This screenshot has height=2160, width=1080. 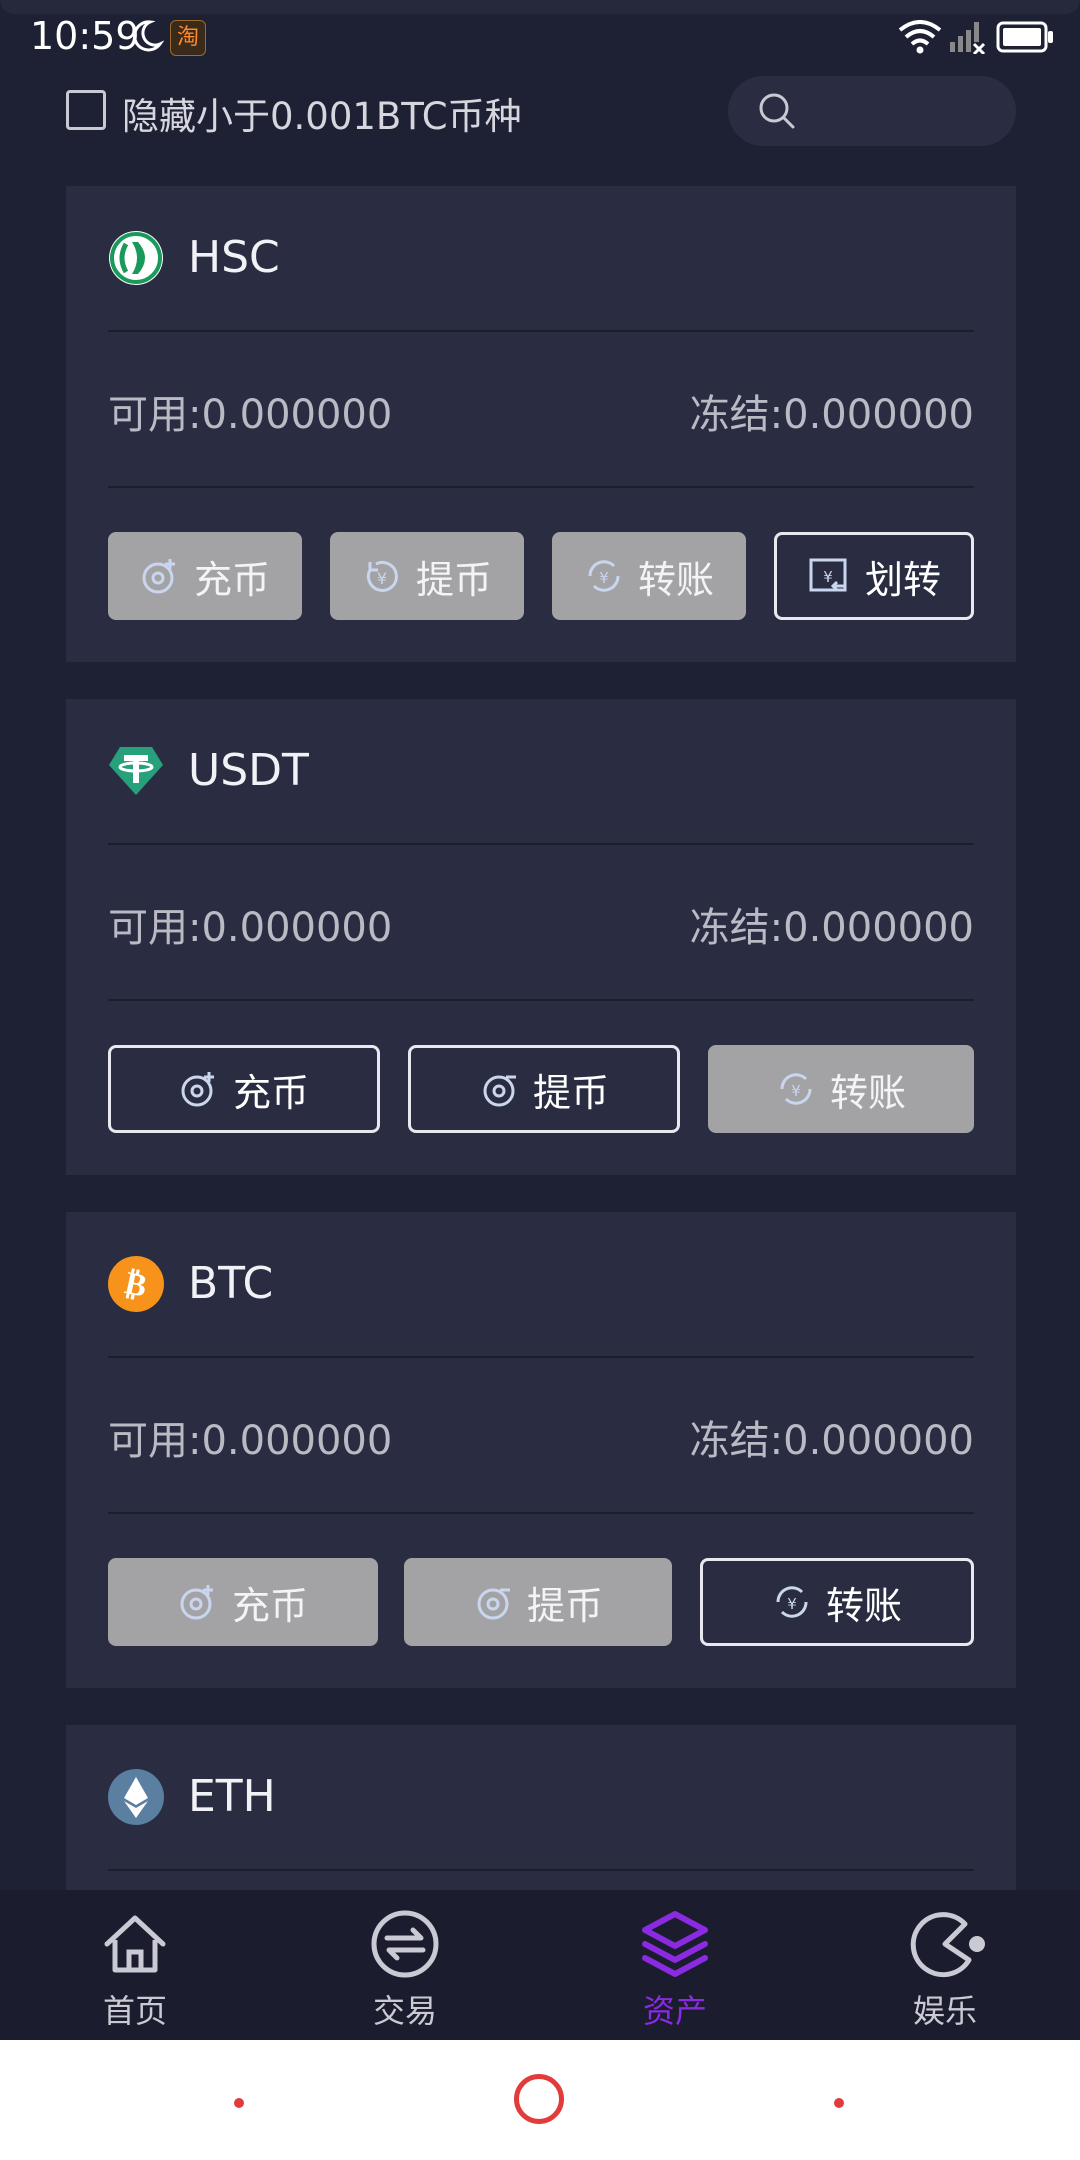 What do you see at coordinates (248, 770) in the screenshot?
I see `coin-name: USDT` at bounding box center [248, 770].